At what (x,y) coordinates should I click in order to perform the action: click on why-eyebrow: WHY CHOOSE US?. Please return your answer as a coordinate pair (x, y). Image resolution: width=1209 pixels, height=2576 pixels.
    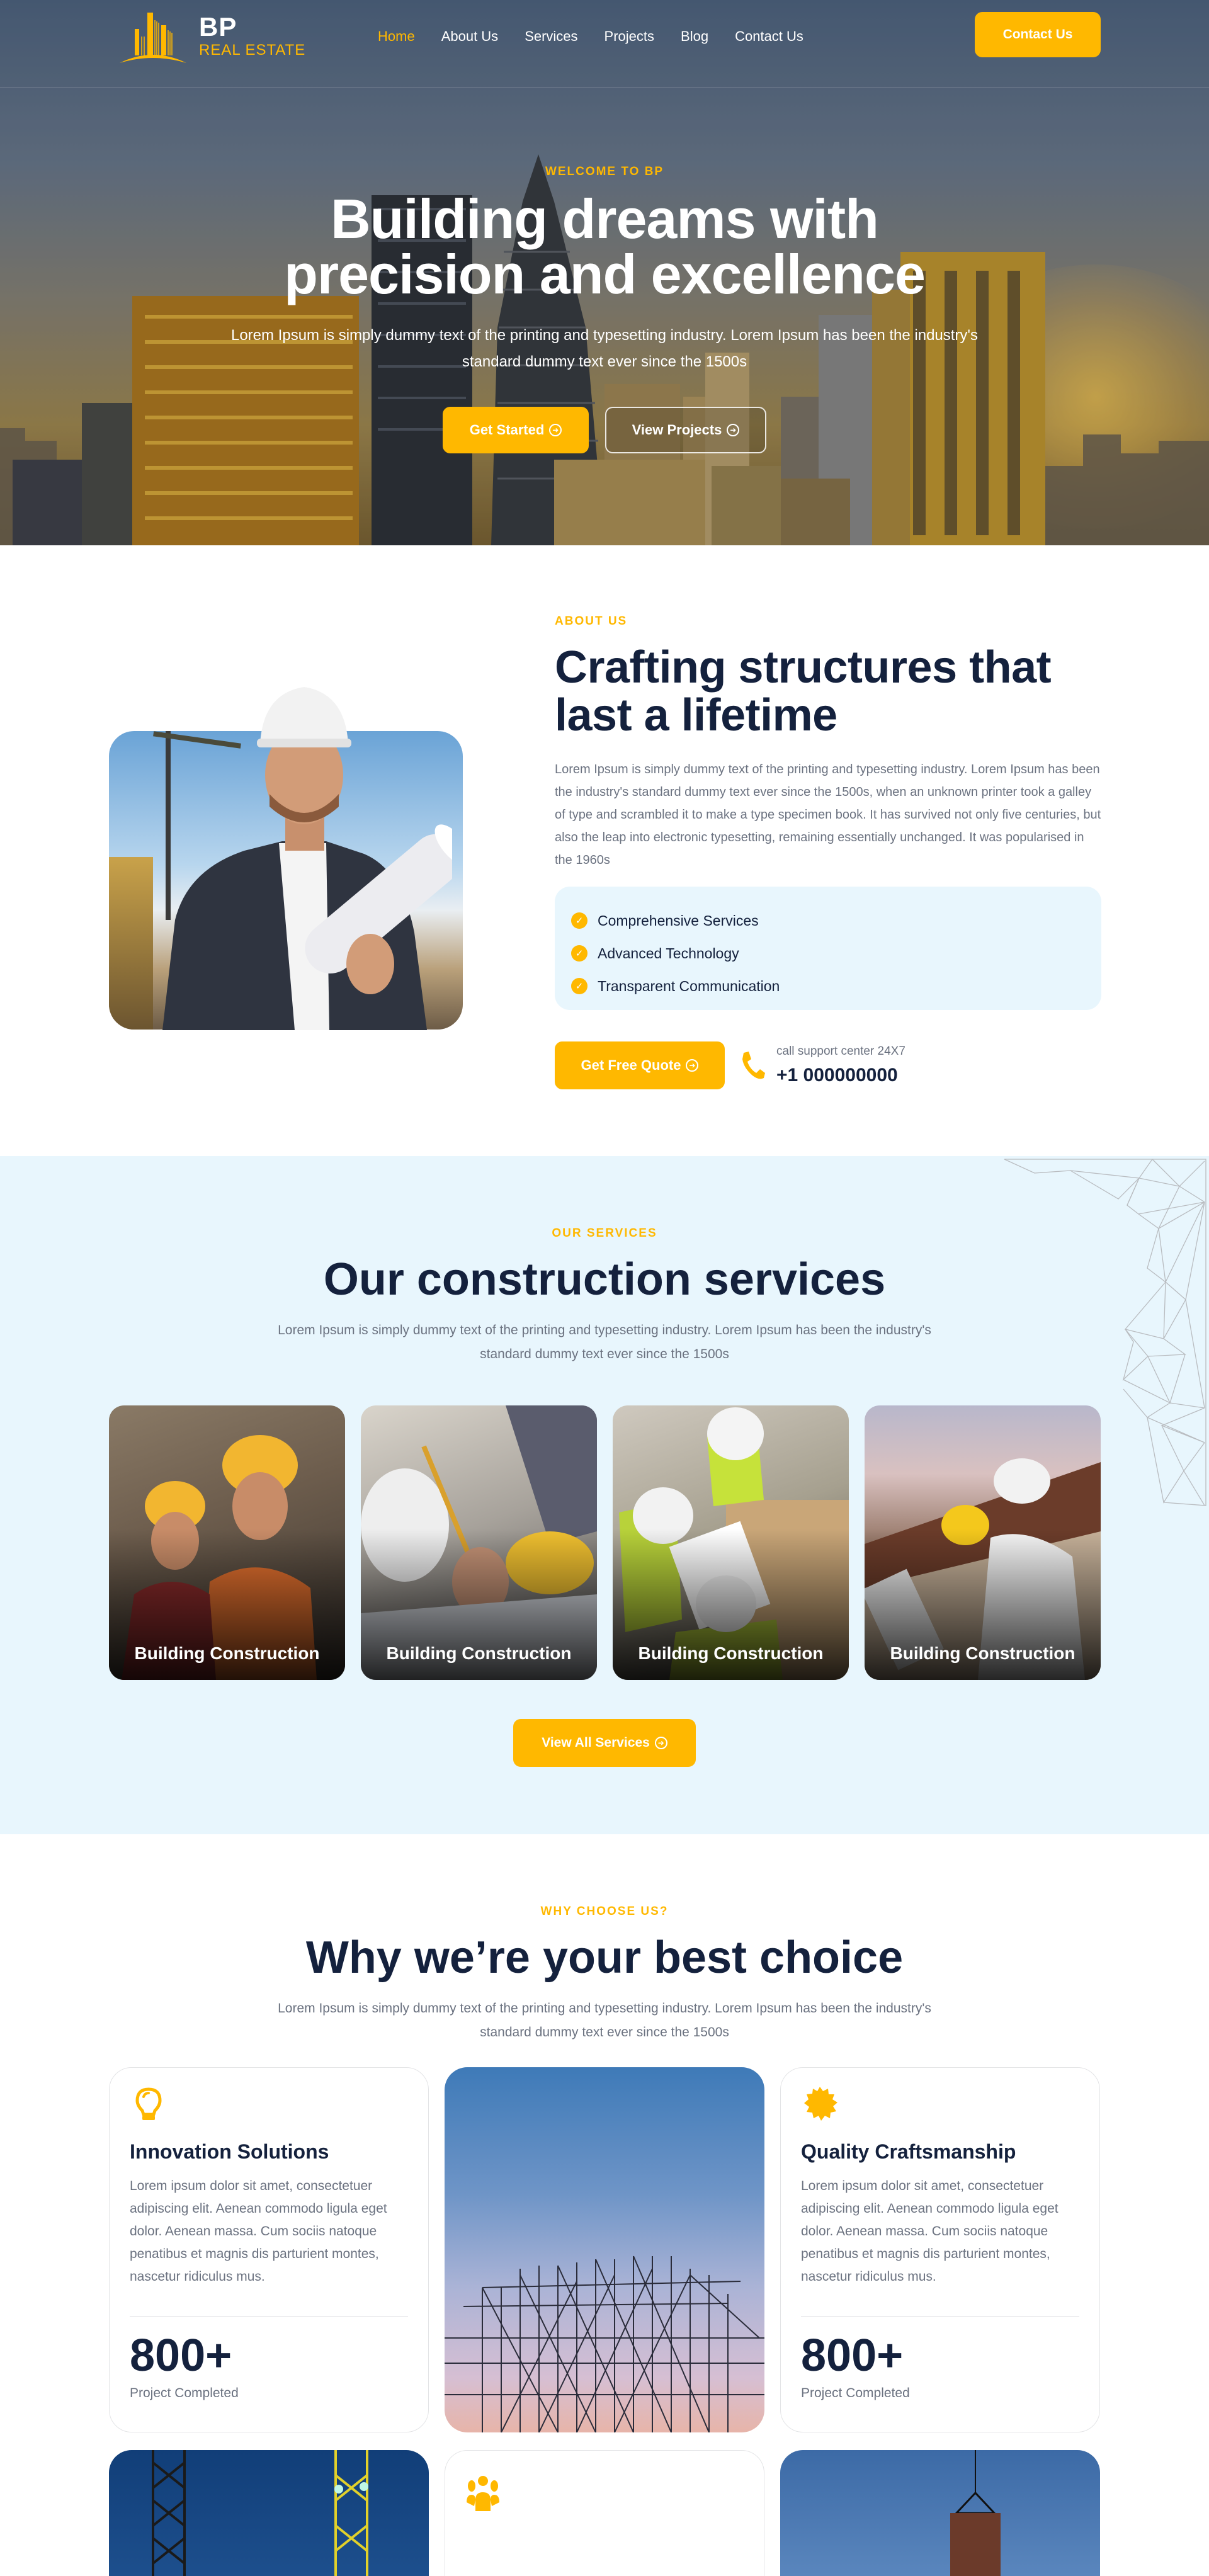
    Looking at the image, I should click on (604, 1911).